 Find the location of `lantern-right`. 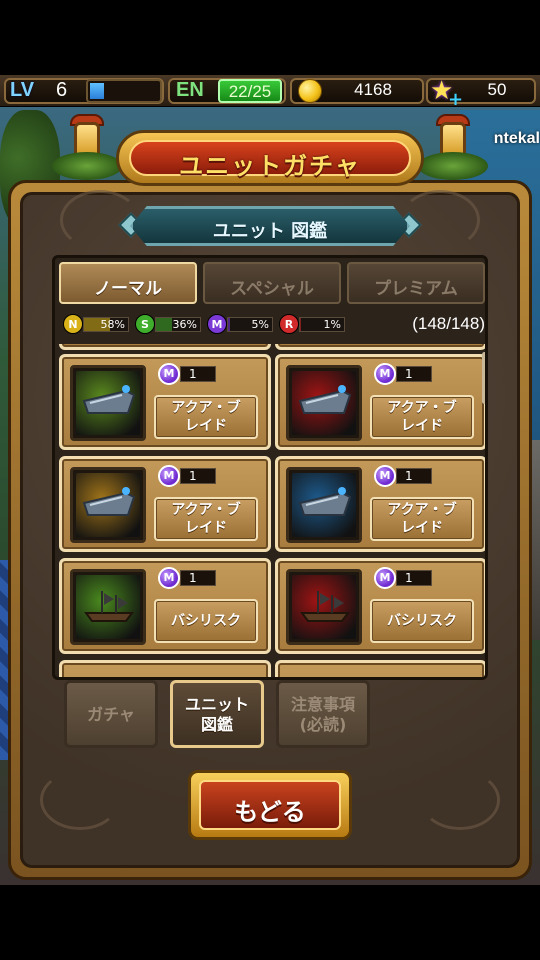

lantern-right is located at coordinates (453, 149).